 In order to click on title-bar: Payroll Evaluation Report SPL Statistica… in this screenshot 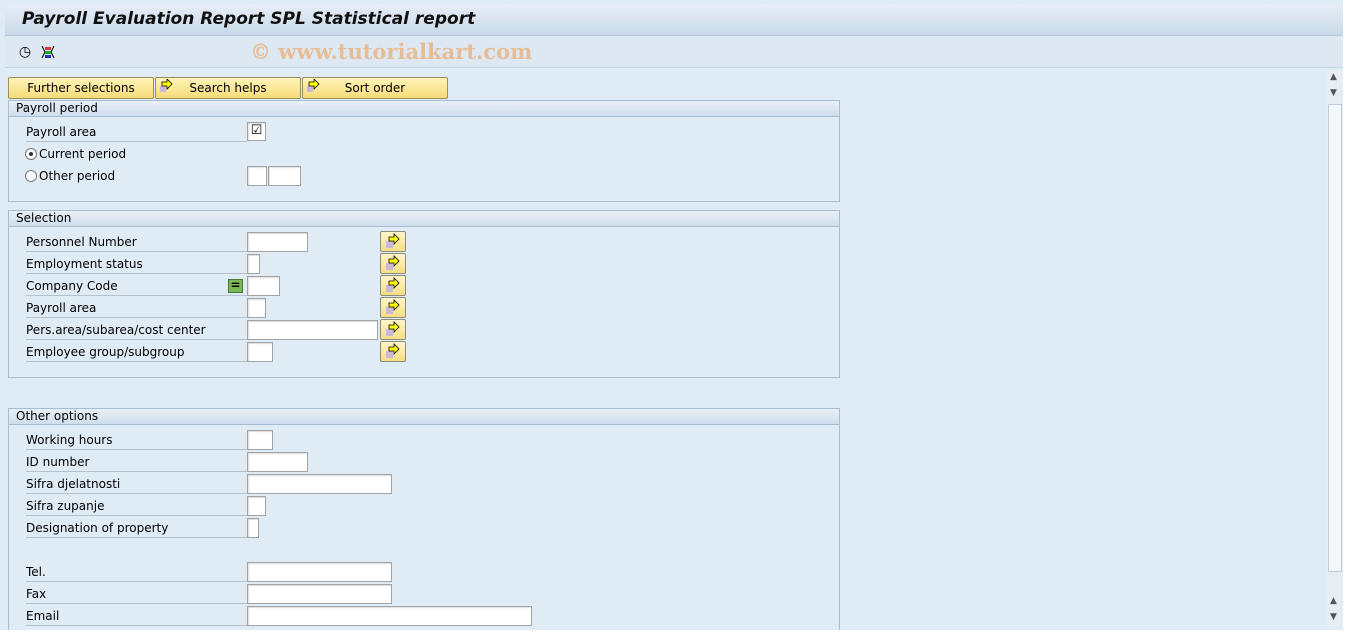, I will do `click(674, 20)`.